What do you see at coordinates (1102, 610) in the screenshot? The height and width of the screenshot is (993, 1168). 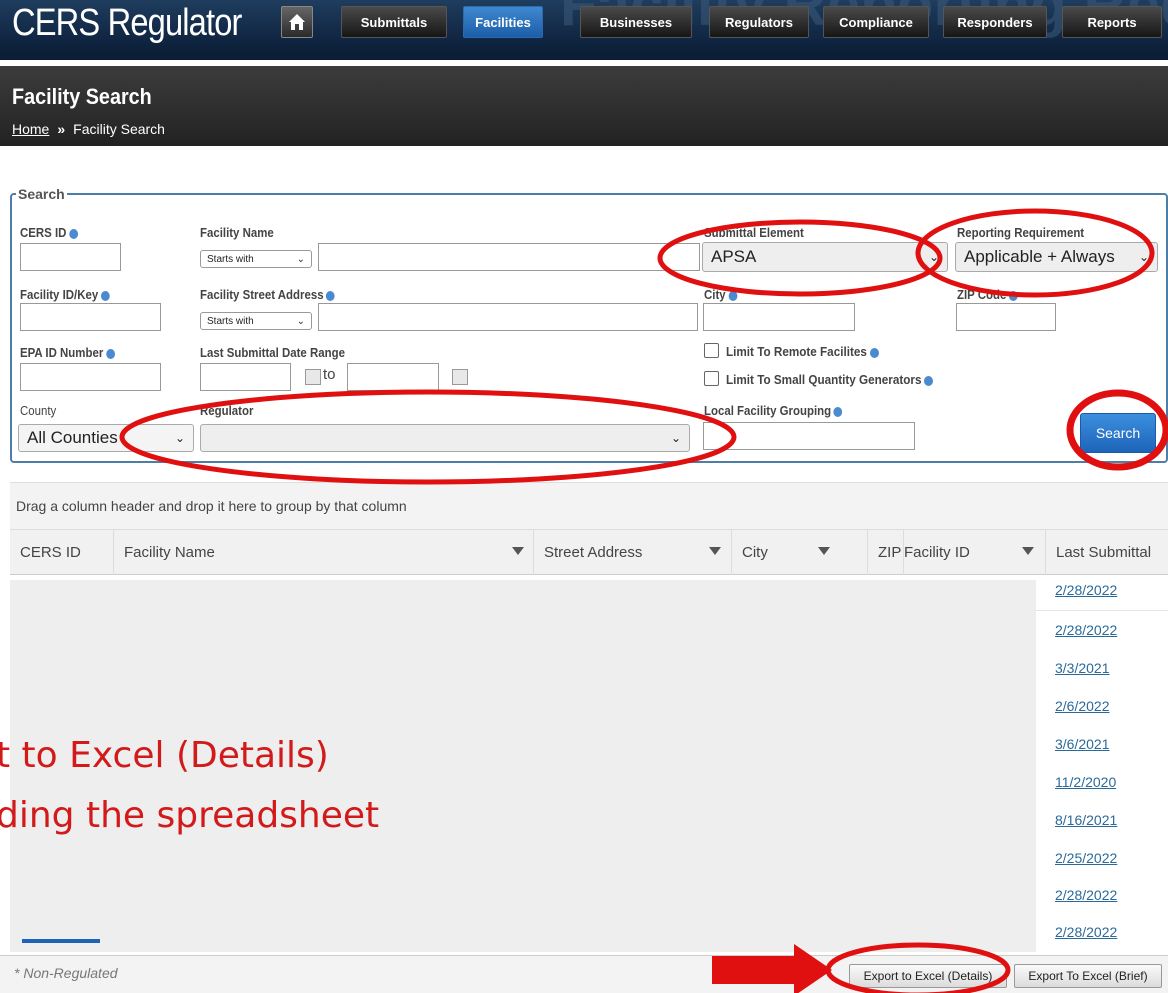 I see `row-divider` at bounding box center [1102, 610].